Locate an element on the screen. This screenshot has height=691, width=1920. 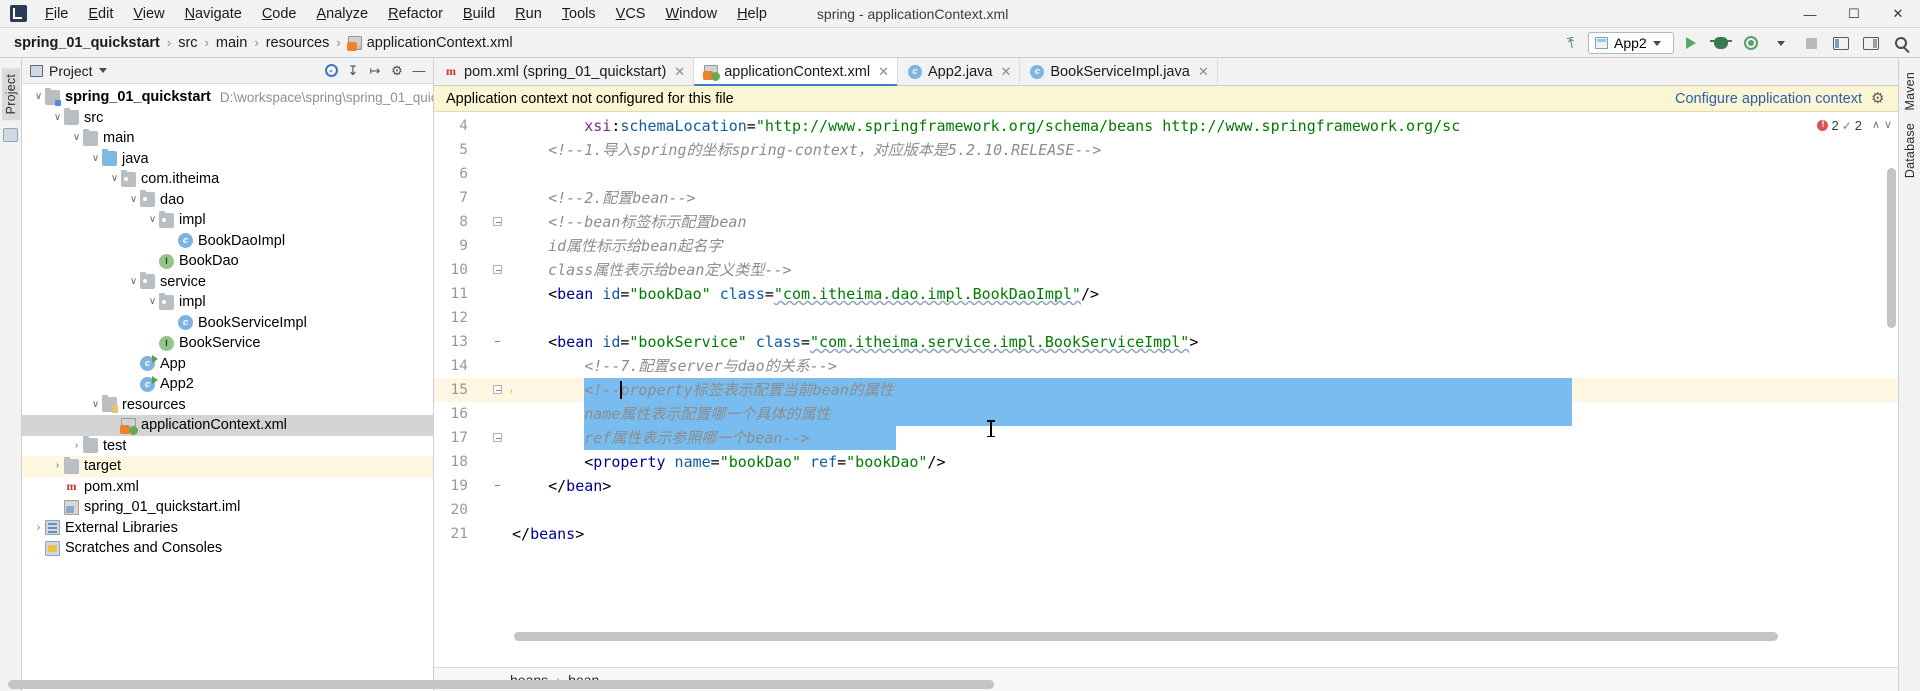
project-tree-hscrollbar is located at coordinates (956, 684).